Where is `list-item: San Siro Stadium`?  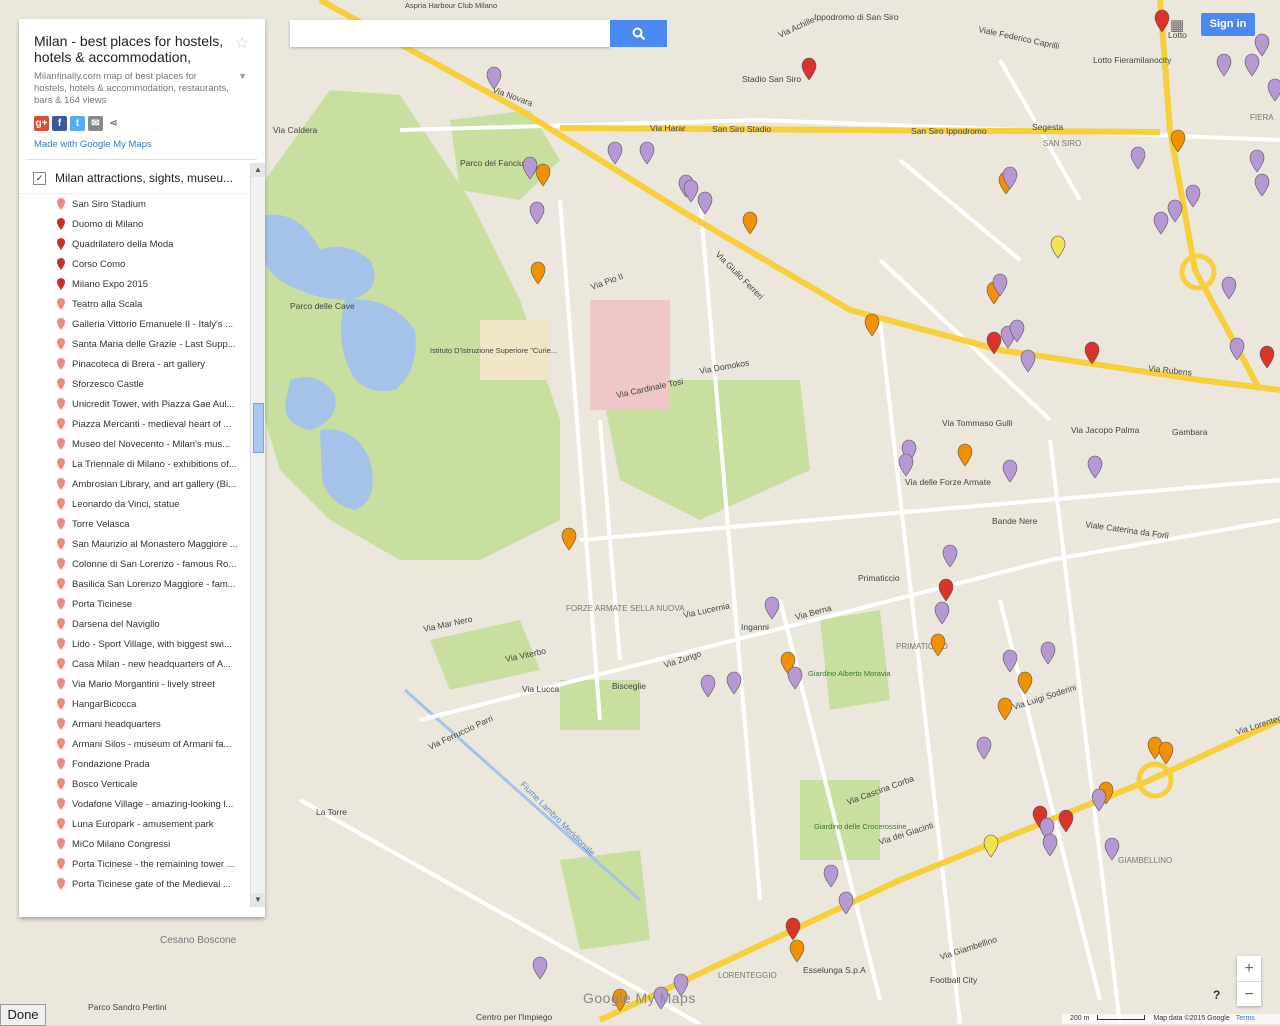
list-item: San Siro Stadium is located at coordinates (136, 204).